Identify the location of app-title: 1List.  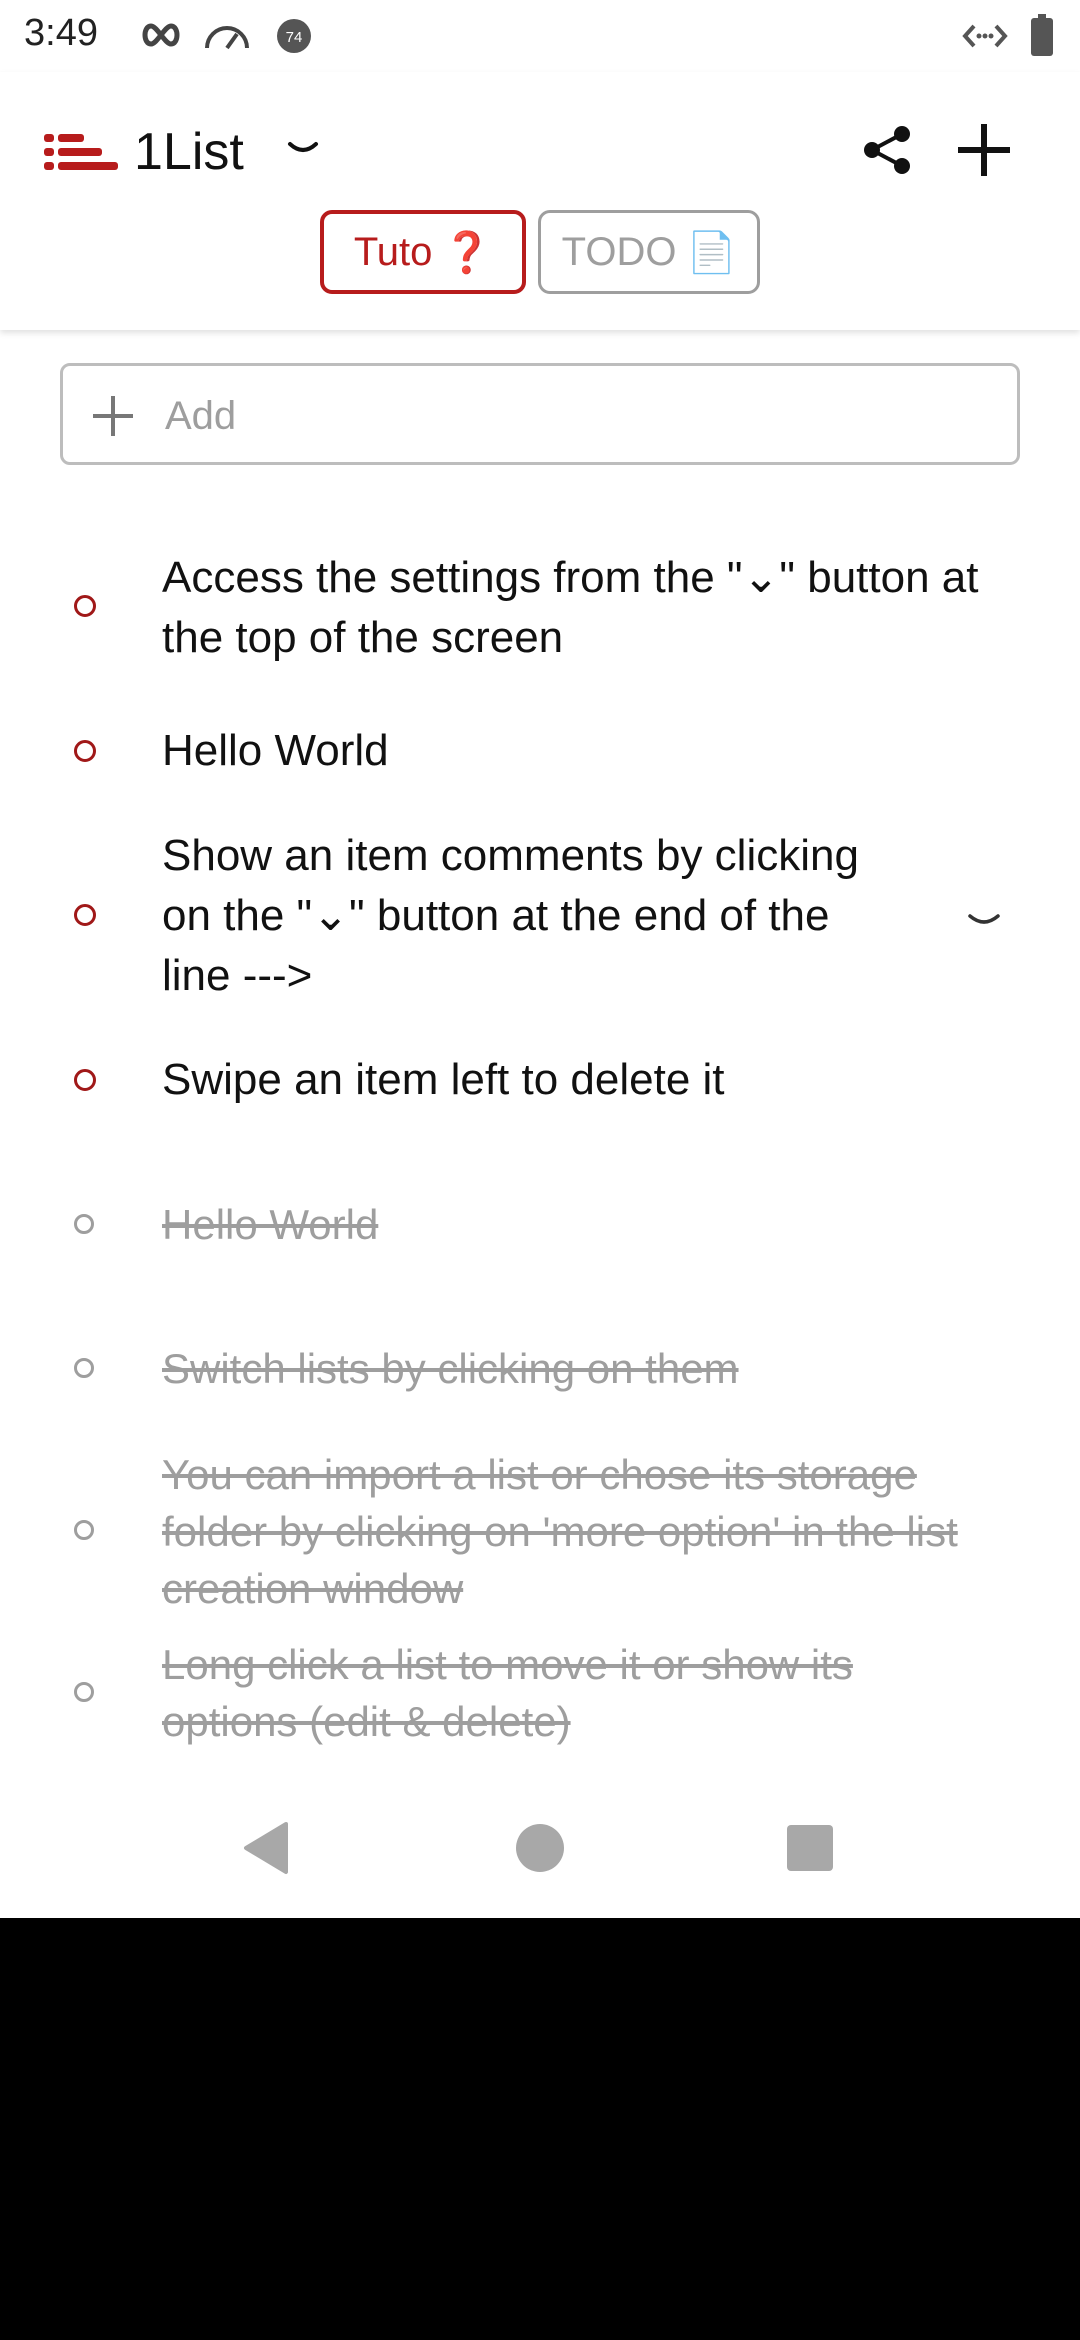
(189, 152).